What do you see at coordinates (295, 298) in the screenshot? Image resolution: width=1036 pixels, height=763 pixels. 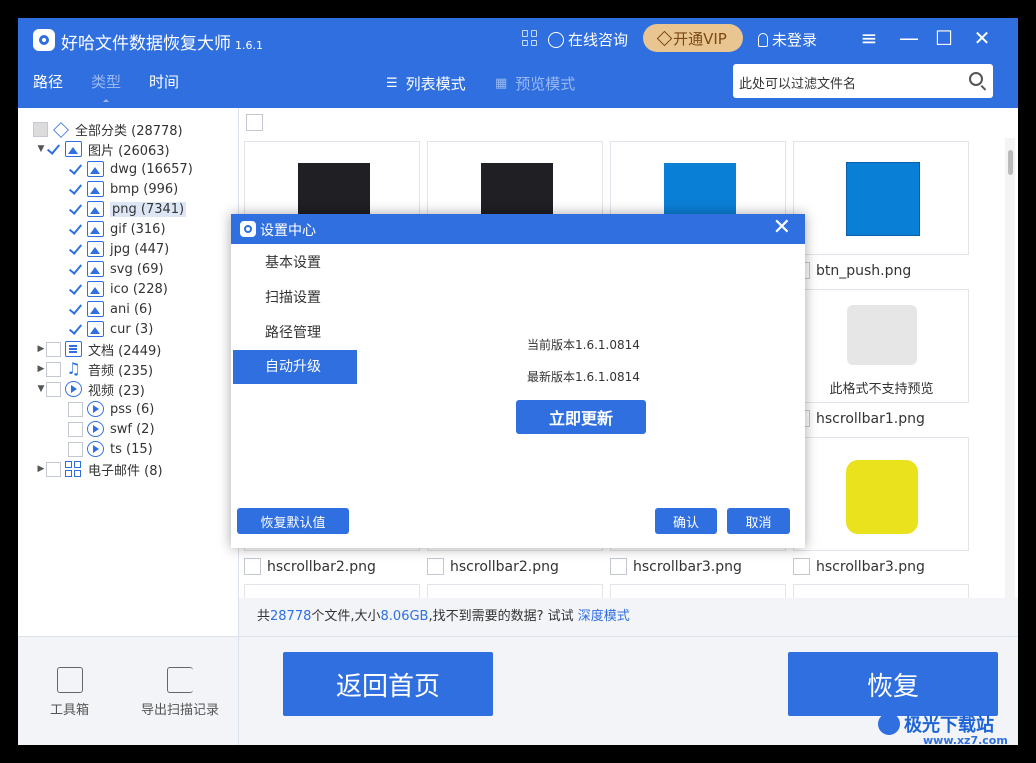 I see `menu-scan-settings: 扫描设置` at bounding box center [295, 298].